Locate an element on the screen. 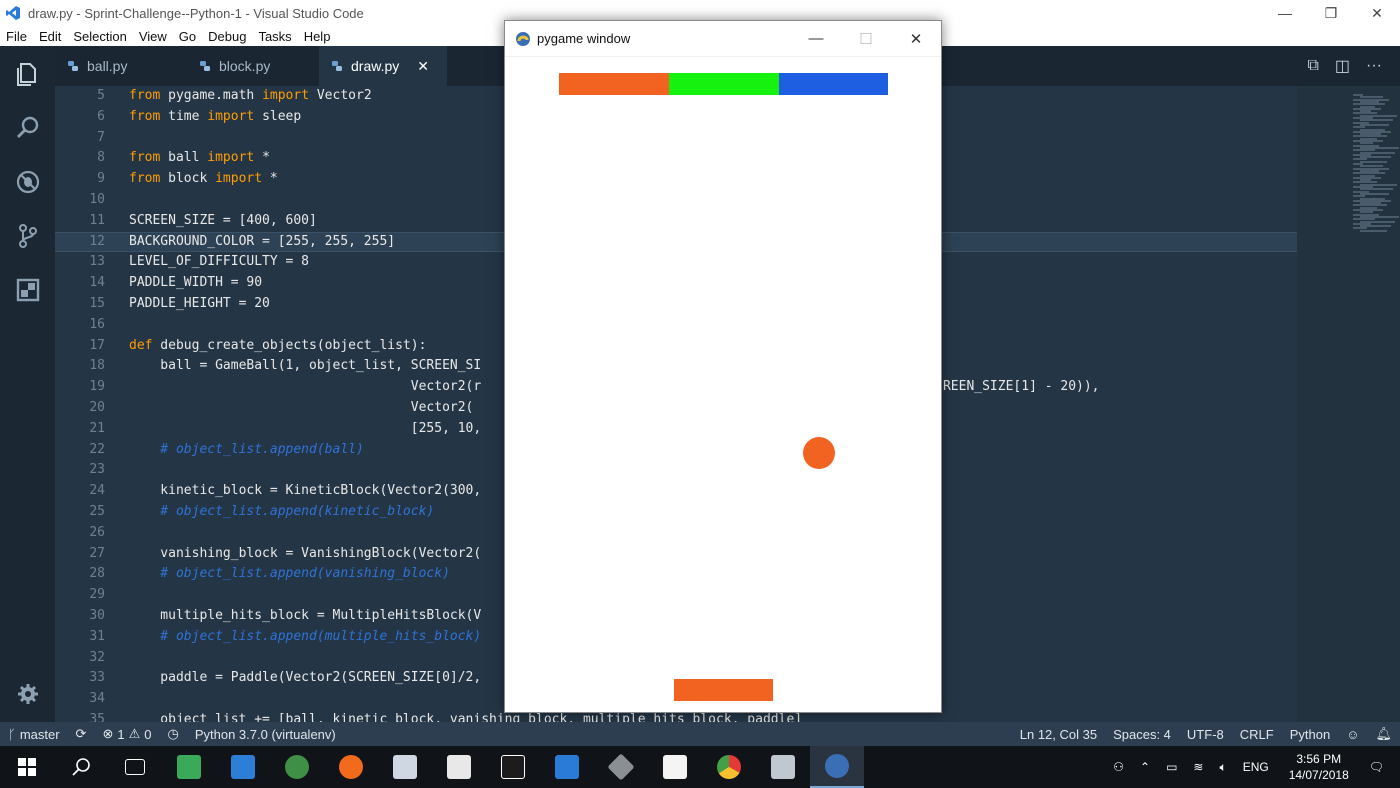  code-token: pygame.math is located at coordinates (211, 95).